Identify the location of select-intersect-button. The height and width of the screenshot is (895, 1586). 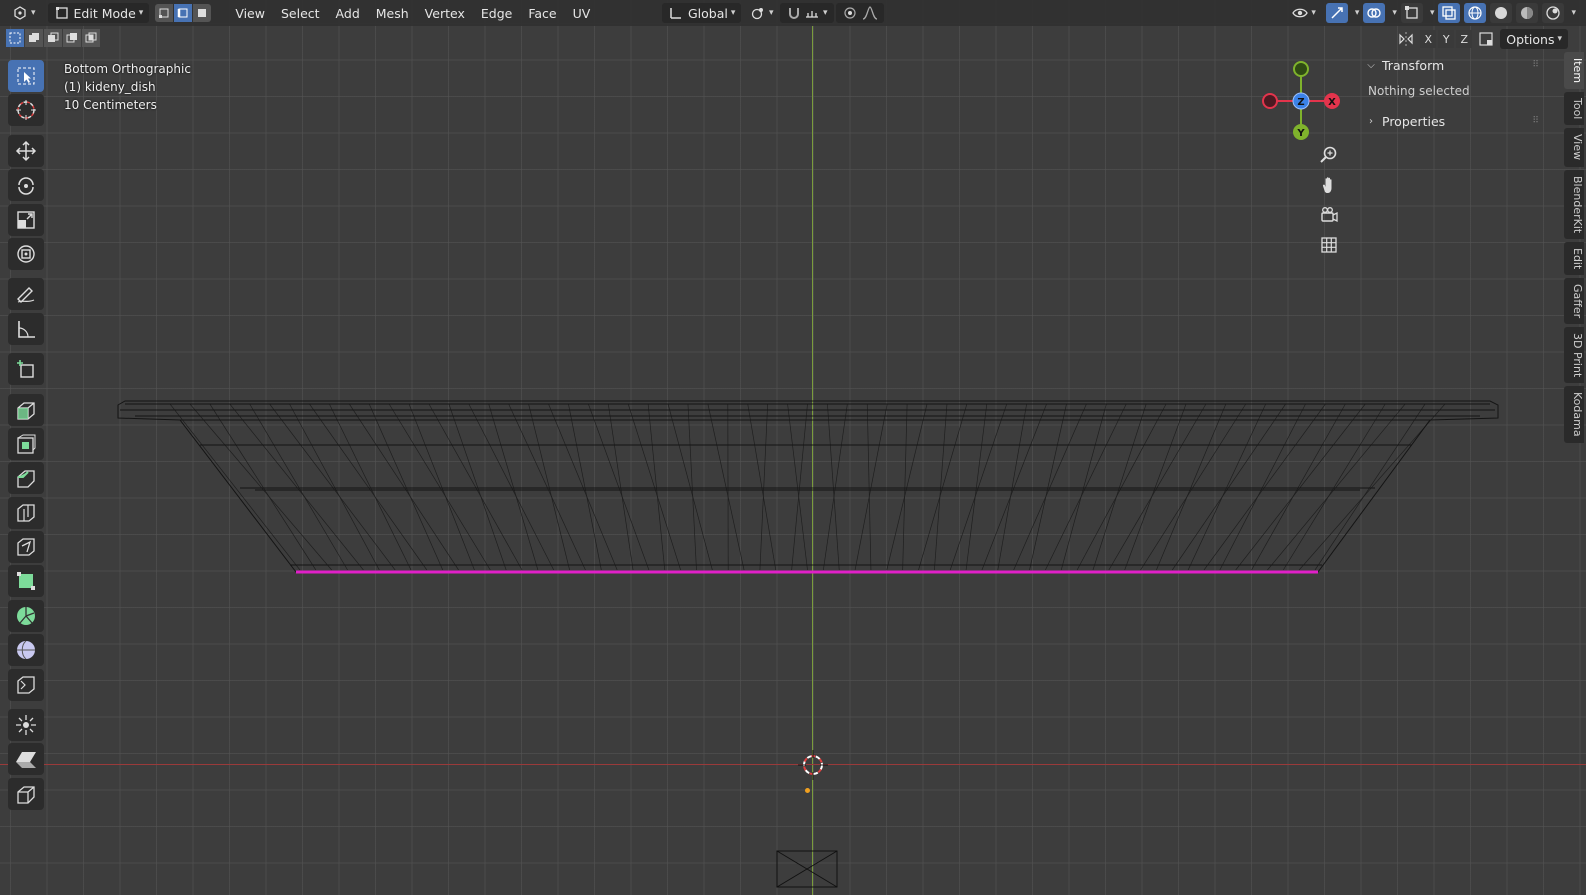
(91, 38).